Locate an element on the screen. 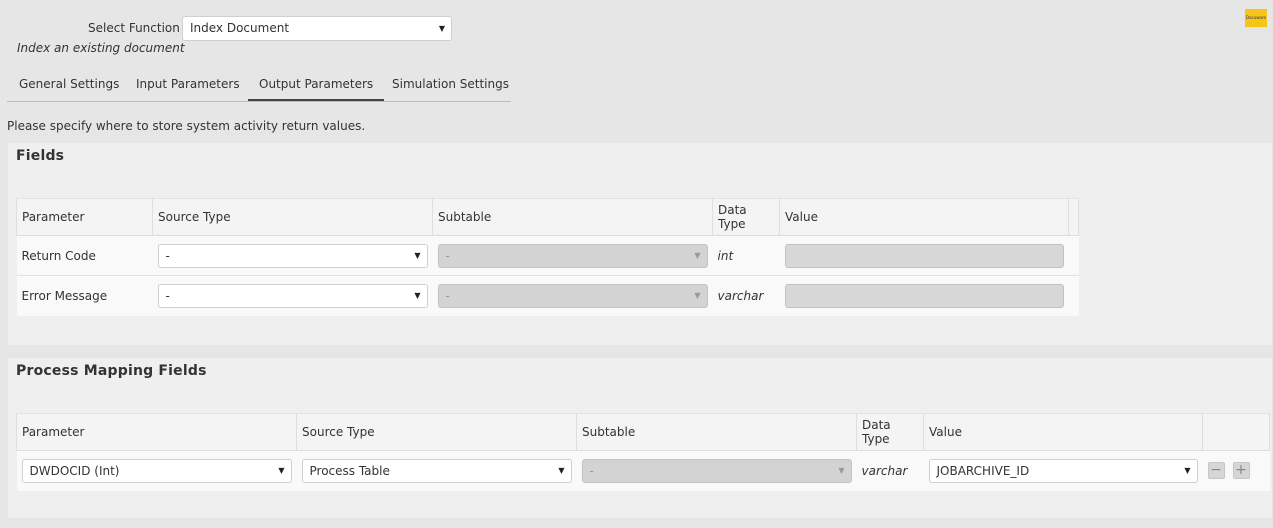 The width and height of the screenshot is (1273, 528). value-select-value: JOBARCHIVE_ID is located at coordinates (983, 470).